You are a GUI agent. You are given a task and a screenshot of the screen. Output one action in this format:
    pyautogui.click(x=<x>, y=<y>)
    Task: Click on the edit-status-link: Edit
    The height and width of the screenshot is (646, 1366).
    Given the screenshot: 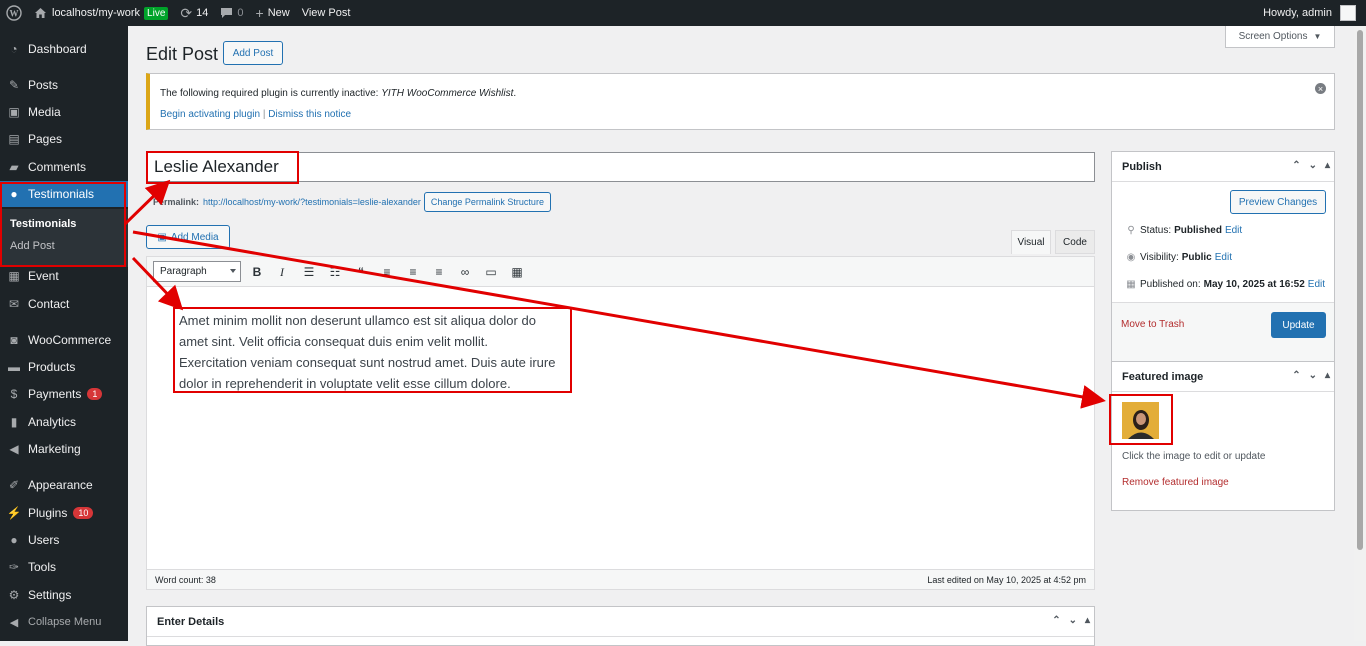 What is the action you would take?
    pyautogui.click(x=1233, y=230)
    